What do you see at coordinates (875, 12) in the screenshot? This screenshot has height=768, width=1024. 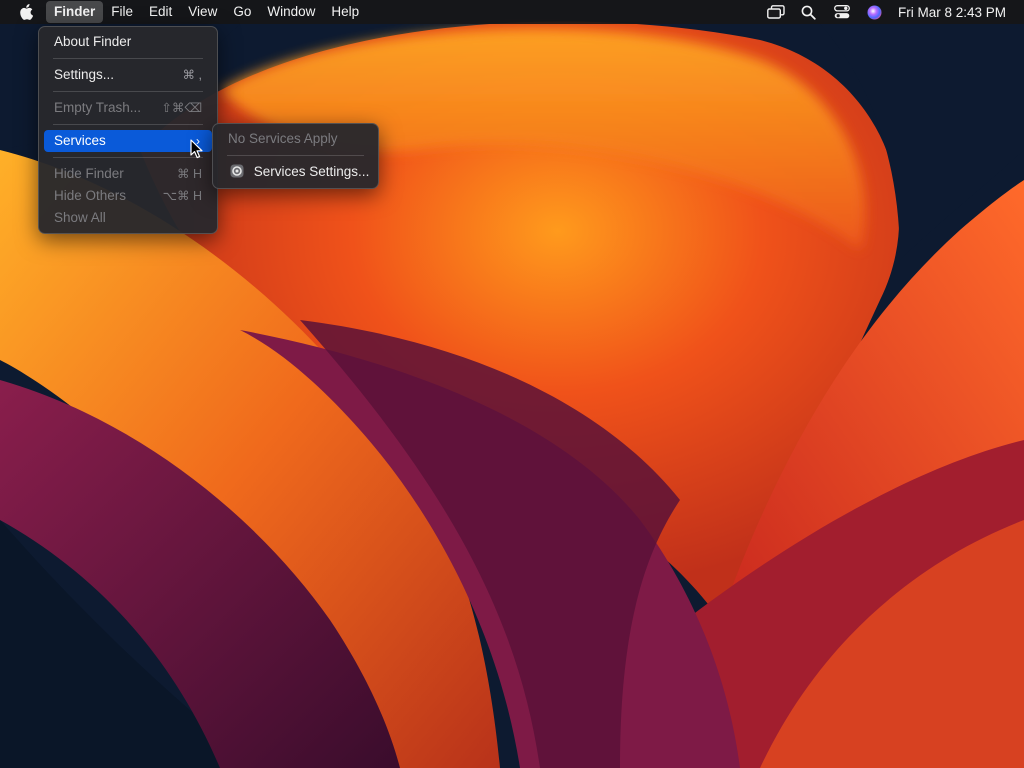 I see `siri-icon` at bounding box center [875, 12].